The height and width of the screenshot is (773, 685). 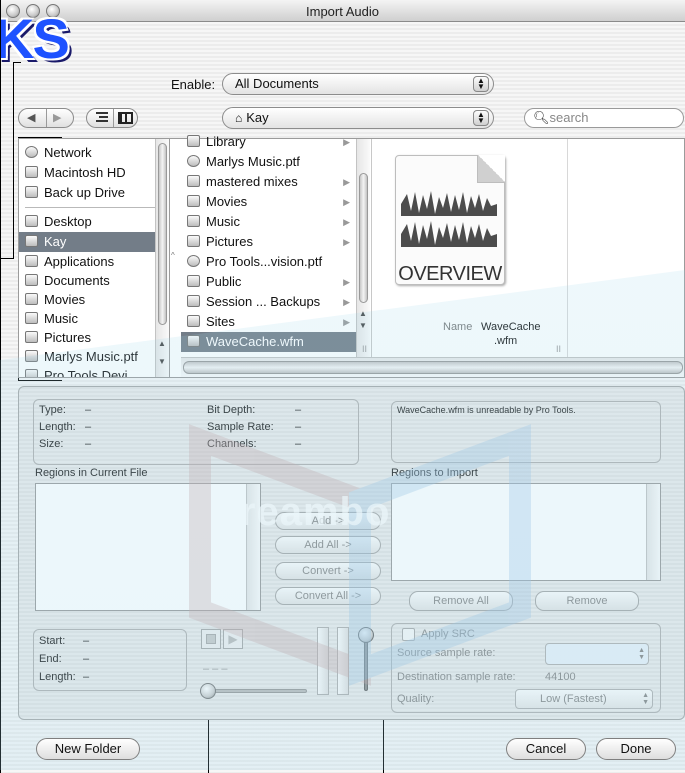 What do you see at coordinates (358, 118) in the screenshot?
I see `location-popup: ⌂ Kay ▲ ▼` at bounding box center [358, 118].